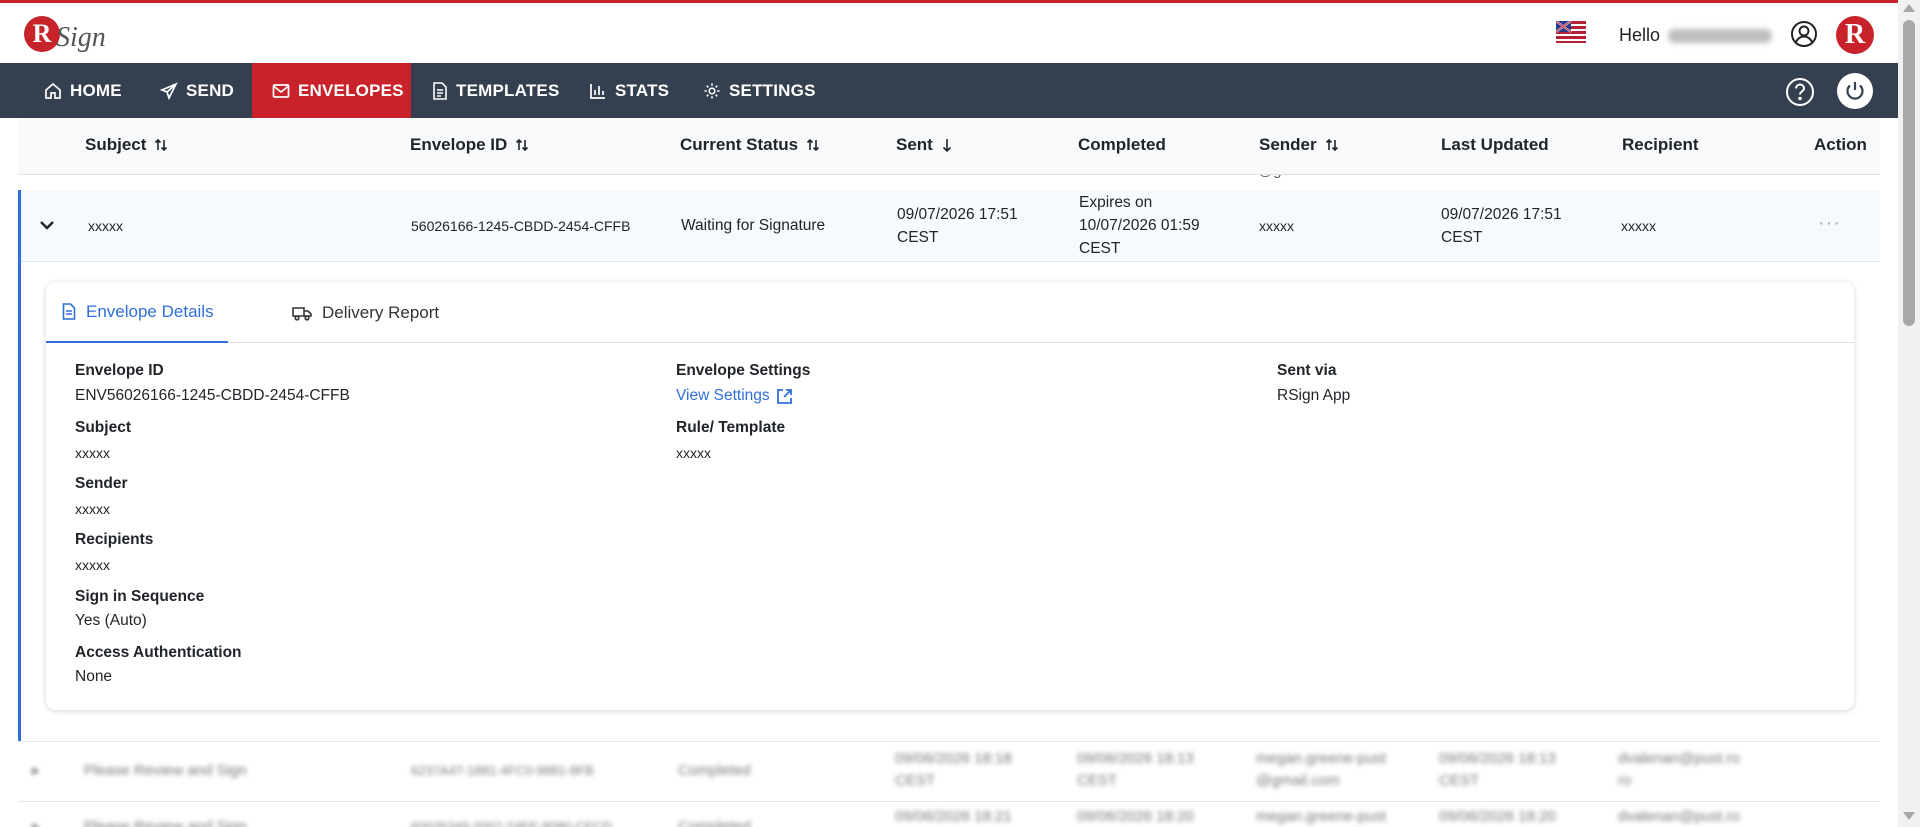 Image resolution: width=1920 pixels, height=827 pixels. I want to click on details-tabs: Envelope Details Delivery Report, so click(950, 312).